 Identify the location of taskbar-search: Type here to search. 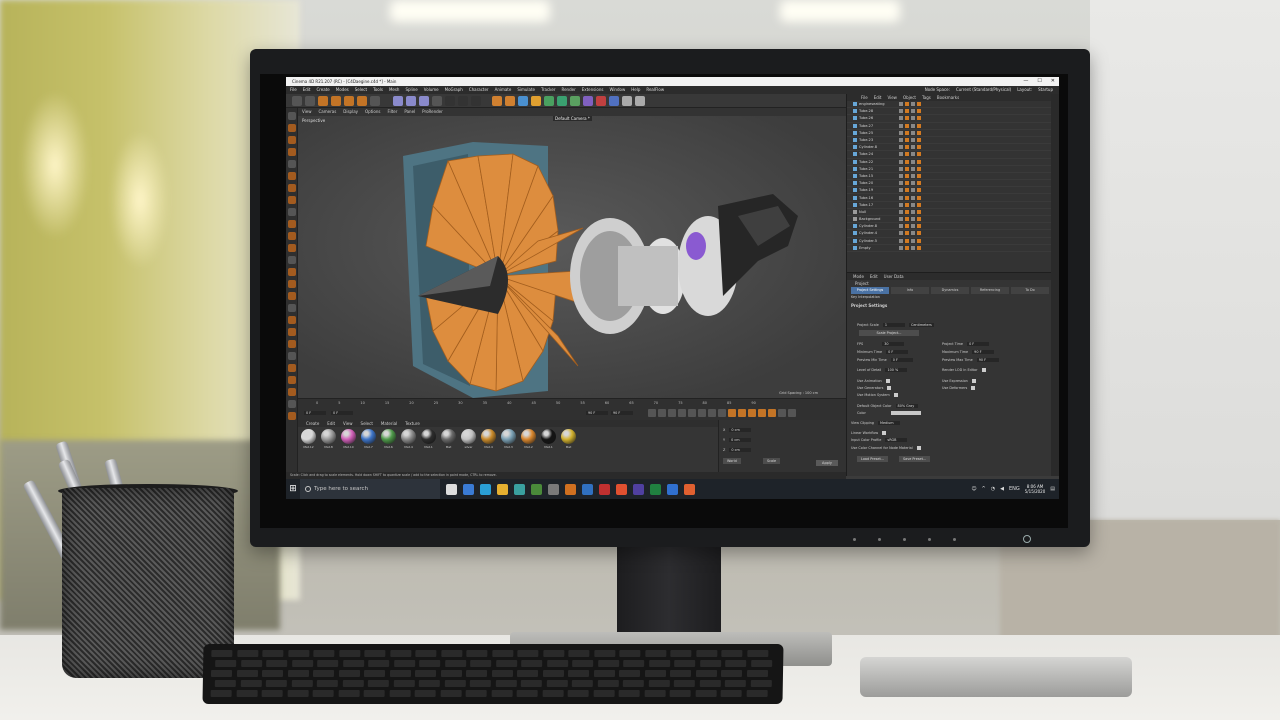
(370, 489).